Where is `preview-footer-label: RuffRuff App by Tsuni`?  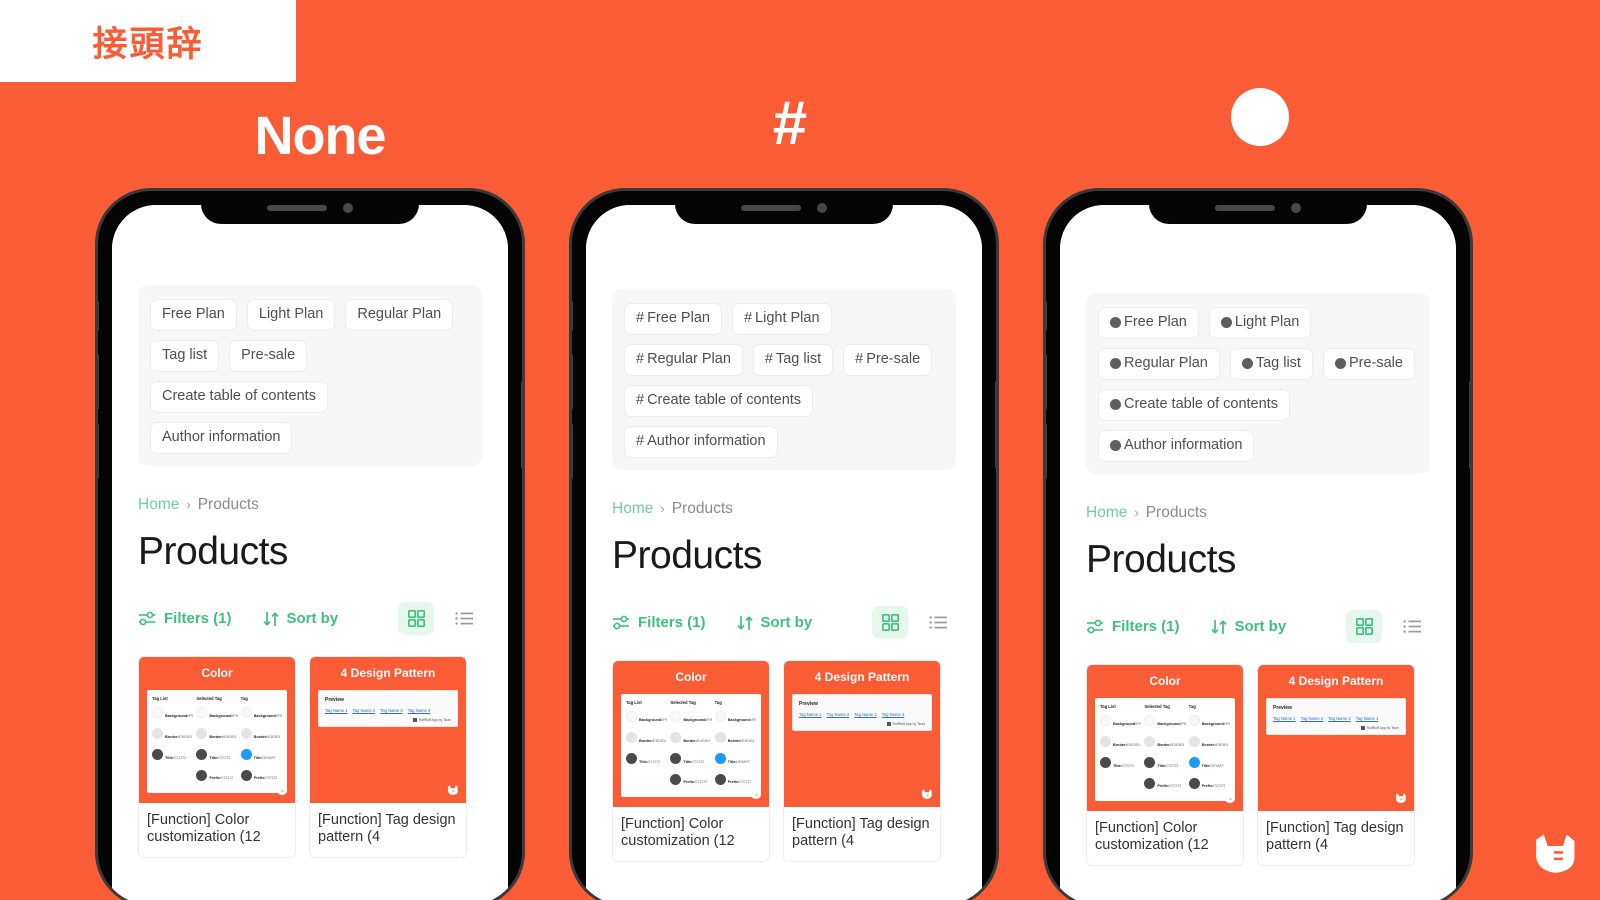
preview-footer-label: RuffRuff App by Tsuni is located at coordinates (1382, 727).